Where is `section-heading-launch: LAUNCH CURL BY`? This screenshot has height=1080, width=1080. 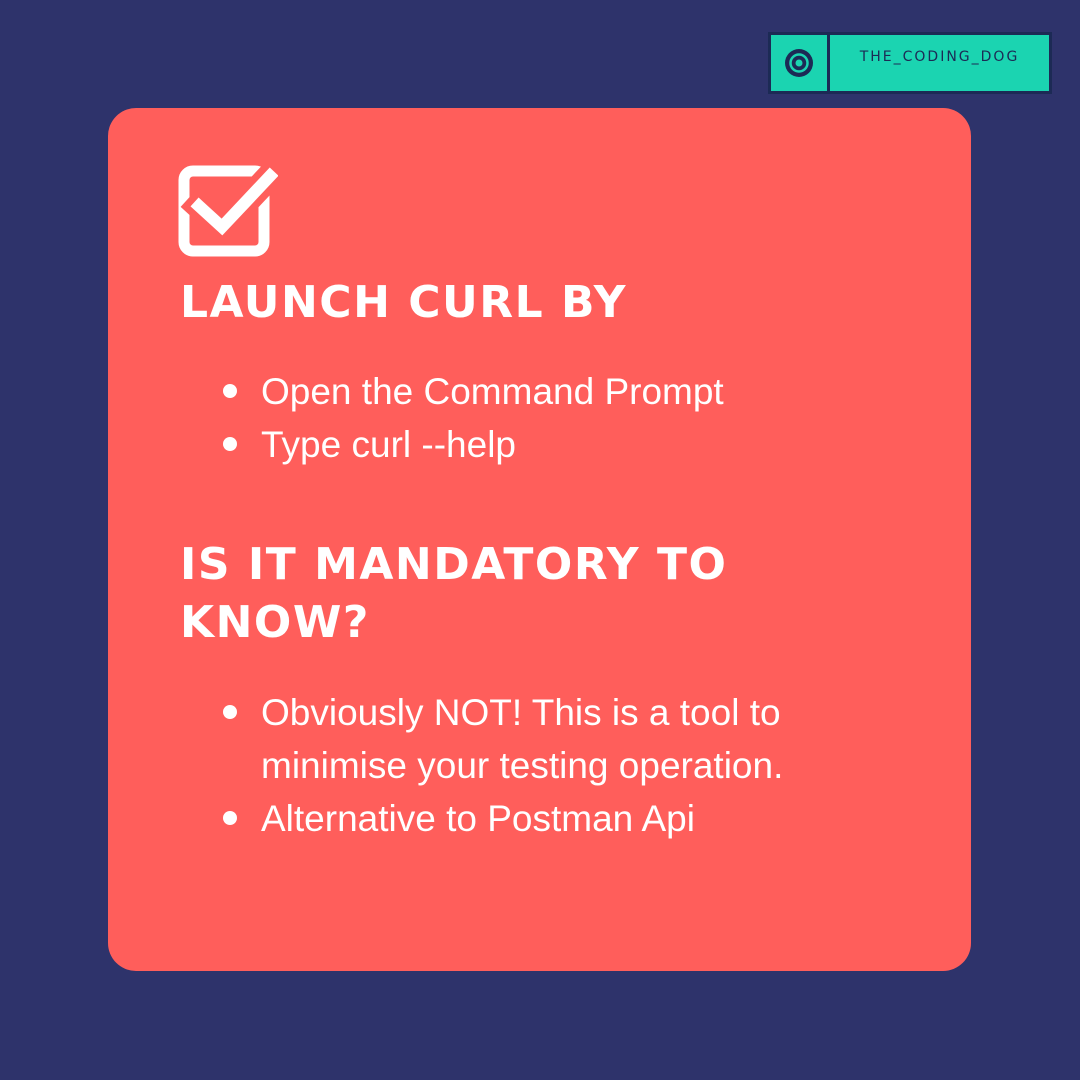
section-heading-launch: LAUNCH CURL BY is located at coordinates (403, 302).